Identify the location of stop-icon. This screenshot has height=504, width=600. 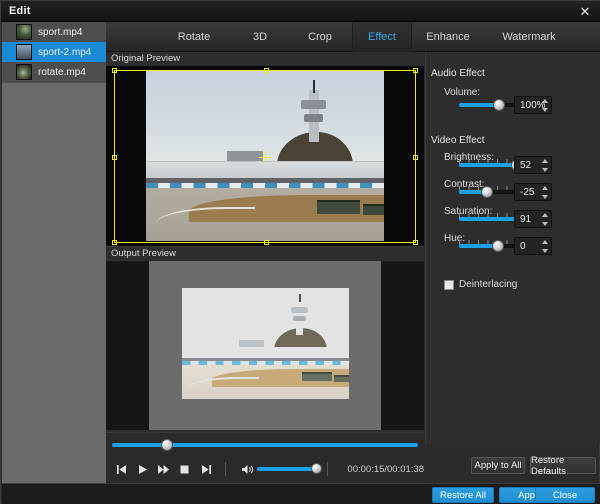
(184, 469).